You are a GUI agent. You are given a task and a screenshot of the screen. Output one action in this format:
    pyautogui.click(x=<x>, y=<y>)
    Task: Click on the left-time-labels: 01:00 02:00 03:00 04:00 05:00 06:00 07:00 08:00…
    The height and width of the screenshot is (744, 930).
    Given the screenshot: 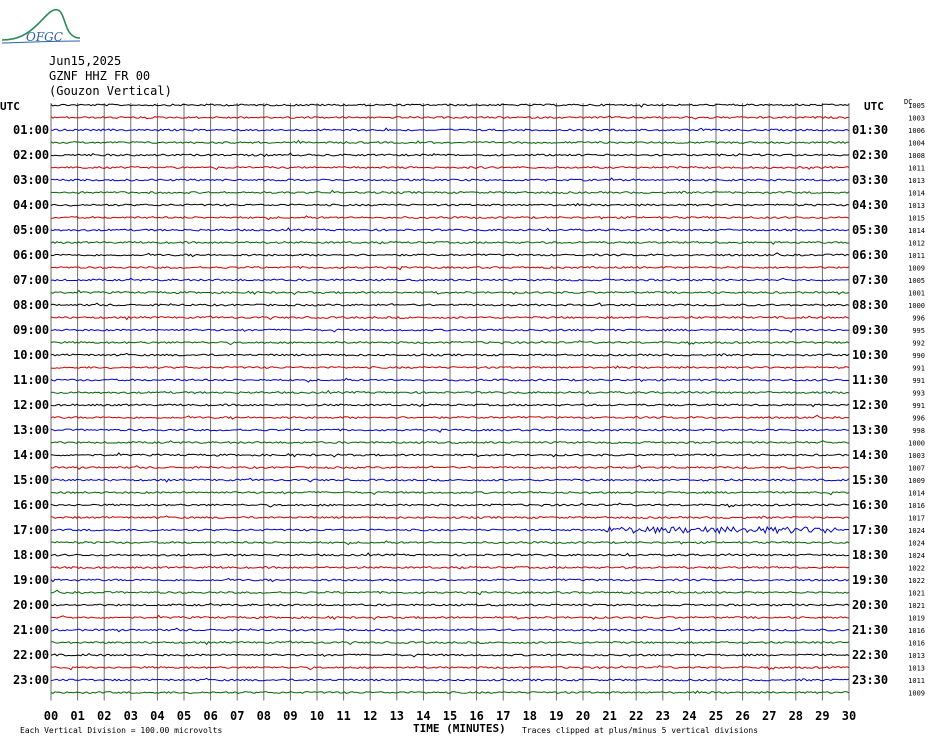 What is the action you would take?
    pyautogui.click(x=31, y=405)
    